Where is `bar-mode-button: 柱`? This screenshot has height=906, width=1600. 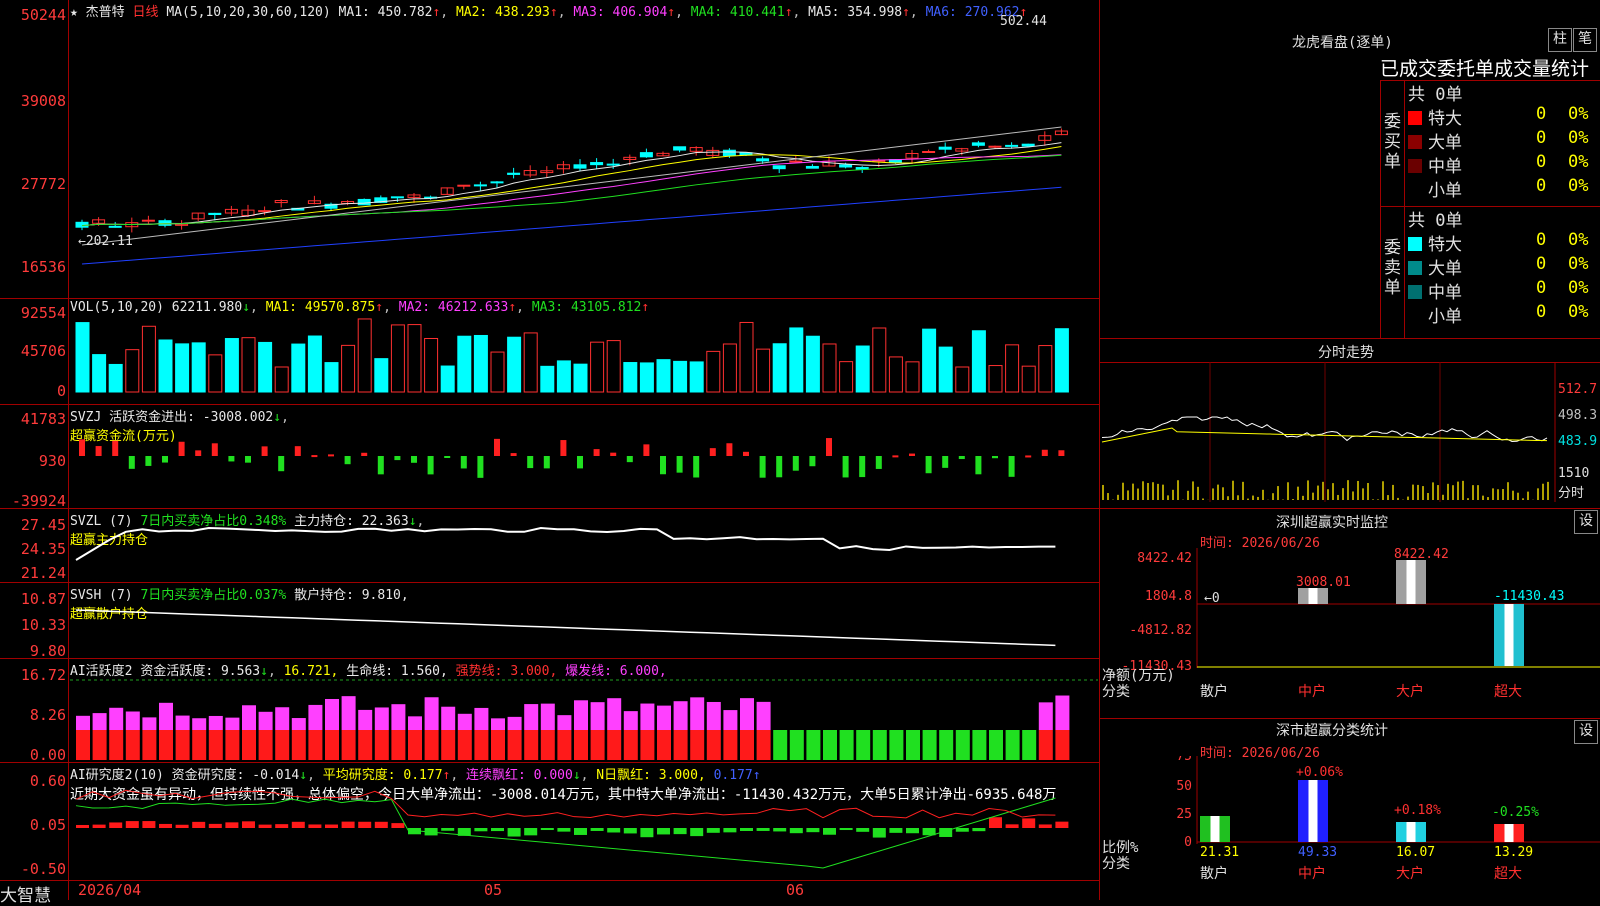 bar-mode-button: 柱 is located at coordinates (1560, 40).